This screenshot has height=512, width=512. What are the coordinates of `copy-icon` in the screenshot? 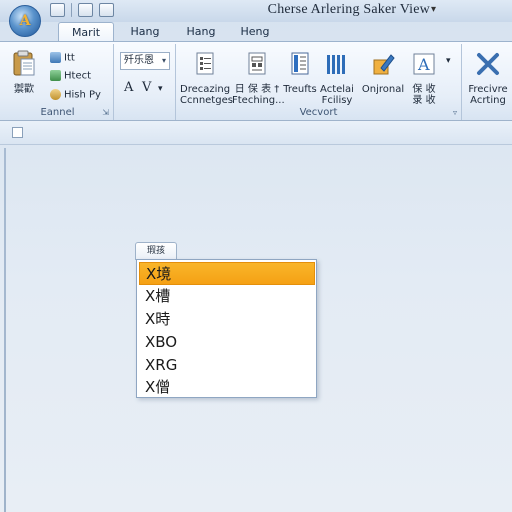 It's located at (55, 75).